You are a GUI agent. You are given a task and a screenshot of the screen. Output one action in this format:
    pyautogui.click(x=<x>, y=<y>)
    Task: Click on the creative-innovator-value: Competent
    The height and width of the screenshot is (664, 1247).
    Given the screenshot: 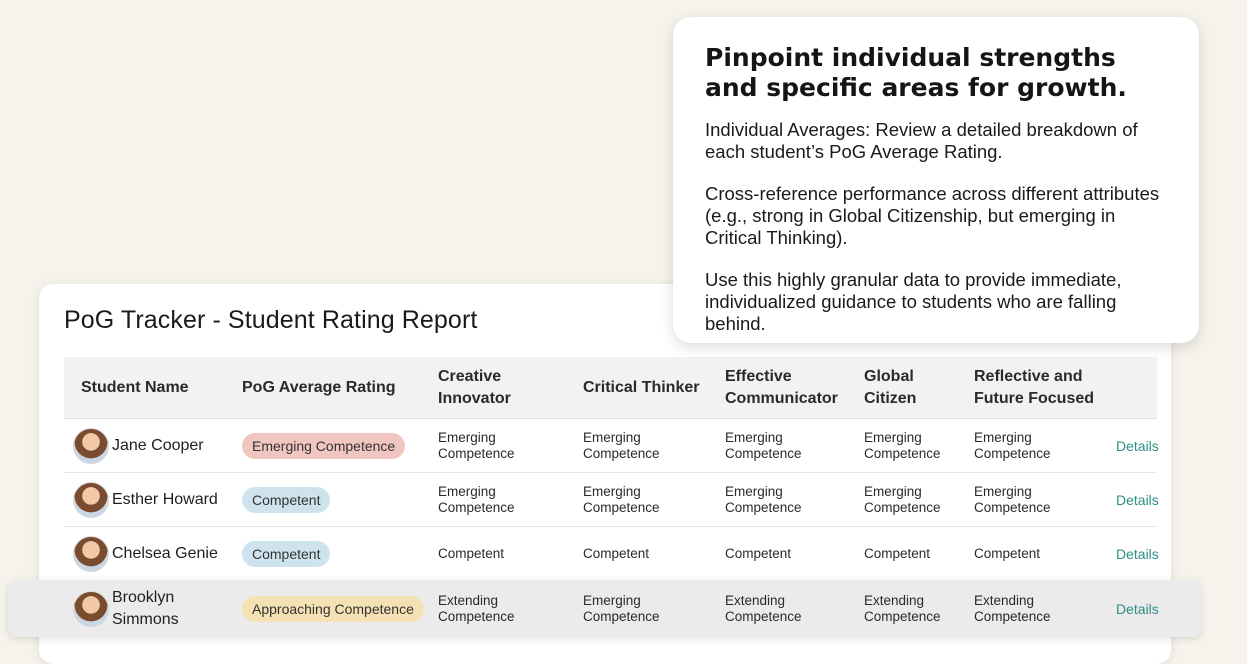 What is the action you would take?
    pyautogui.click(x=471, y=553)
    